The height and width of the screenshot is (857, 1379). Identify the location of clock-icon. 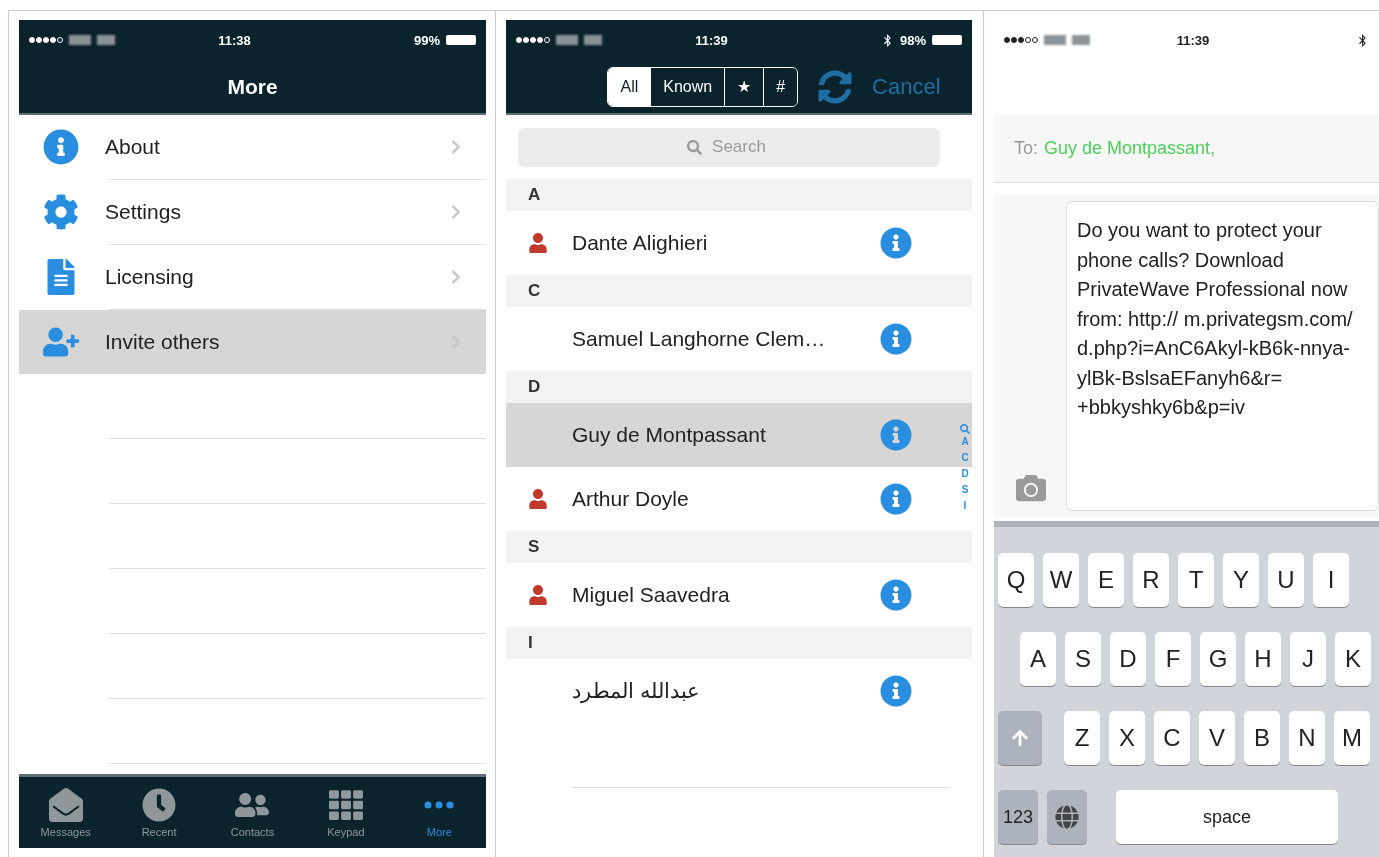
(159, 804).